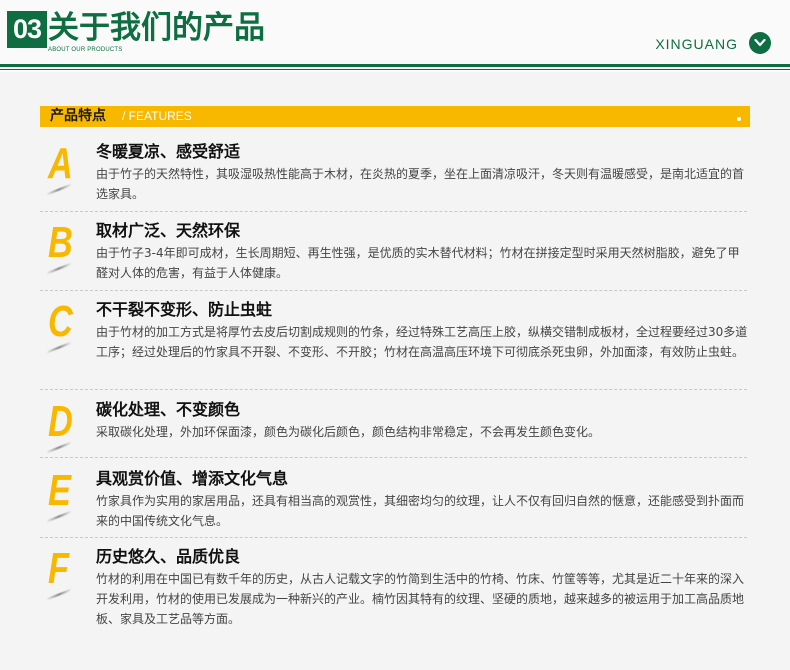 This screenshot has width=790, height=670. I want to click on item-title: 历史悠久、品质优良, so click(168, 556).